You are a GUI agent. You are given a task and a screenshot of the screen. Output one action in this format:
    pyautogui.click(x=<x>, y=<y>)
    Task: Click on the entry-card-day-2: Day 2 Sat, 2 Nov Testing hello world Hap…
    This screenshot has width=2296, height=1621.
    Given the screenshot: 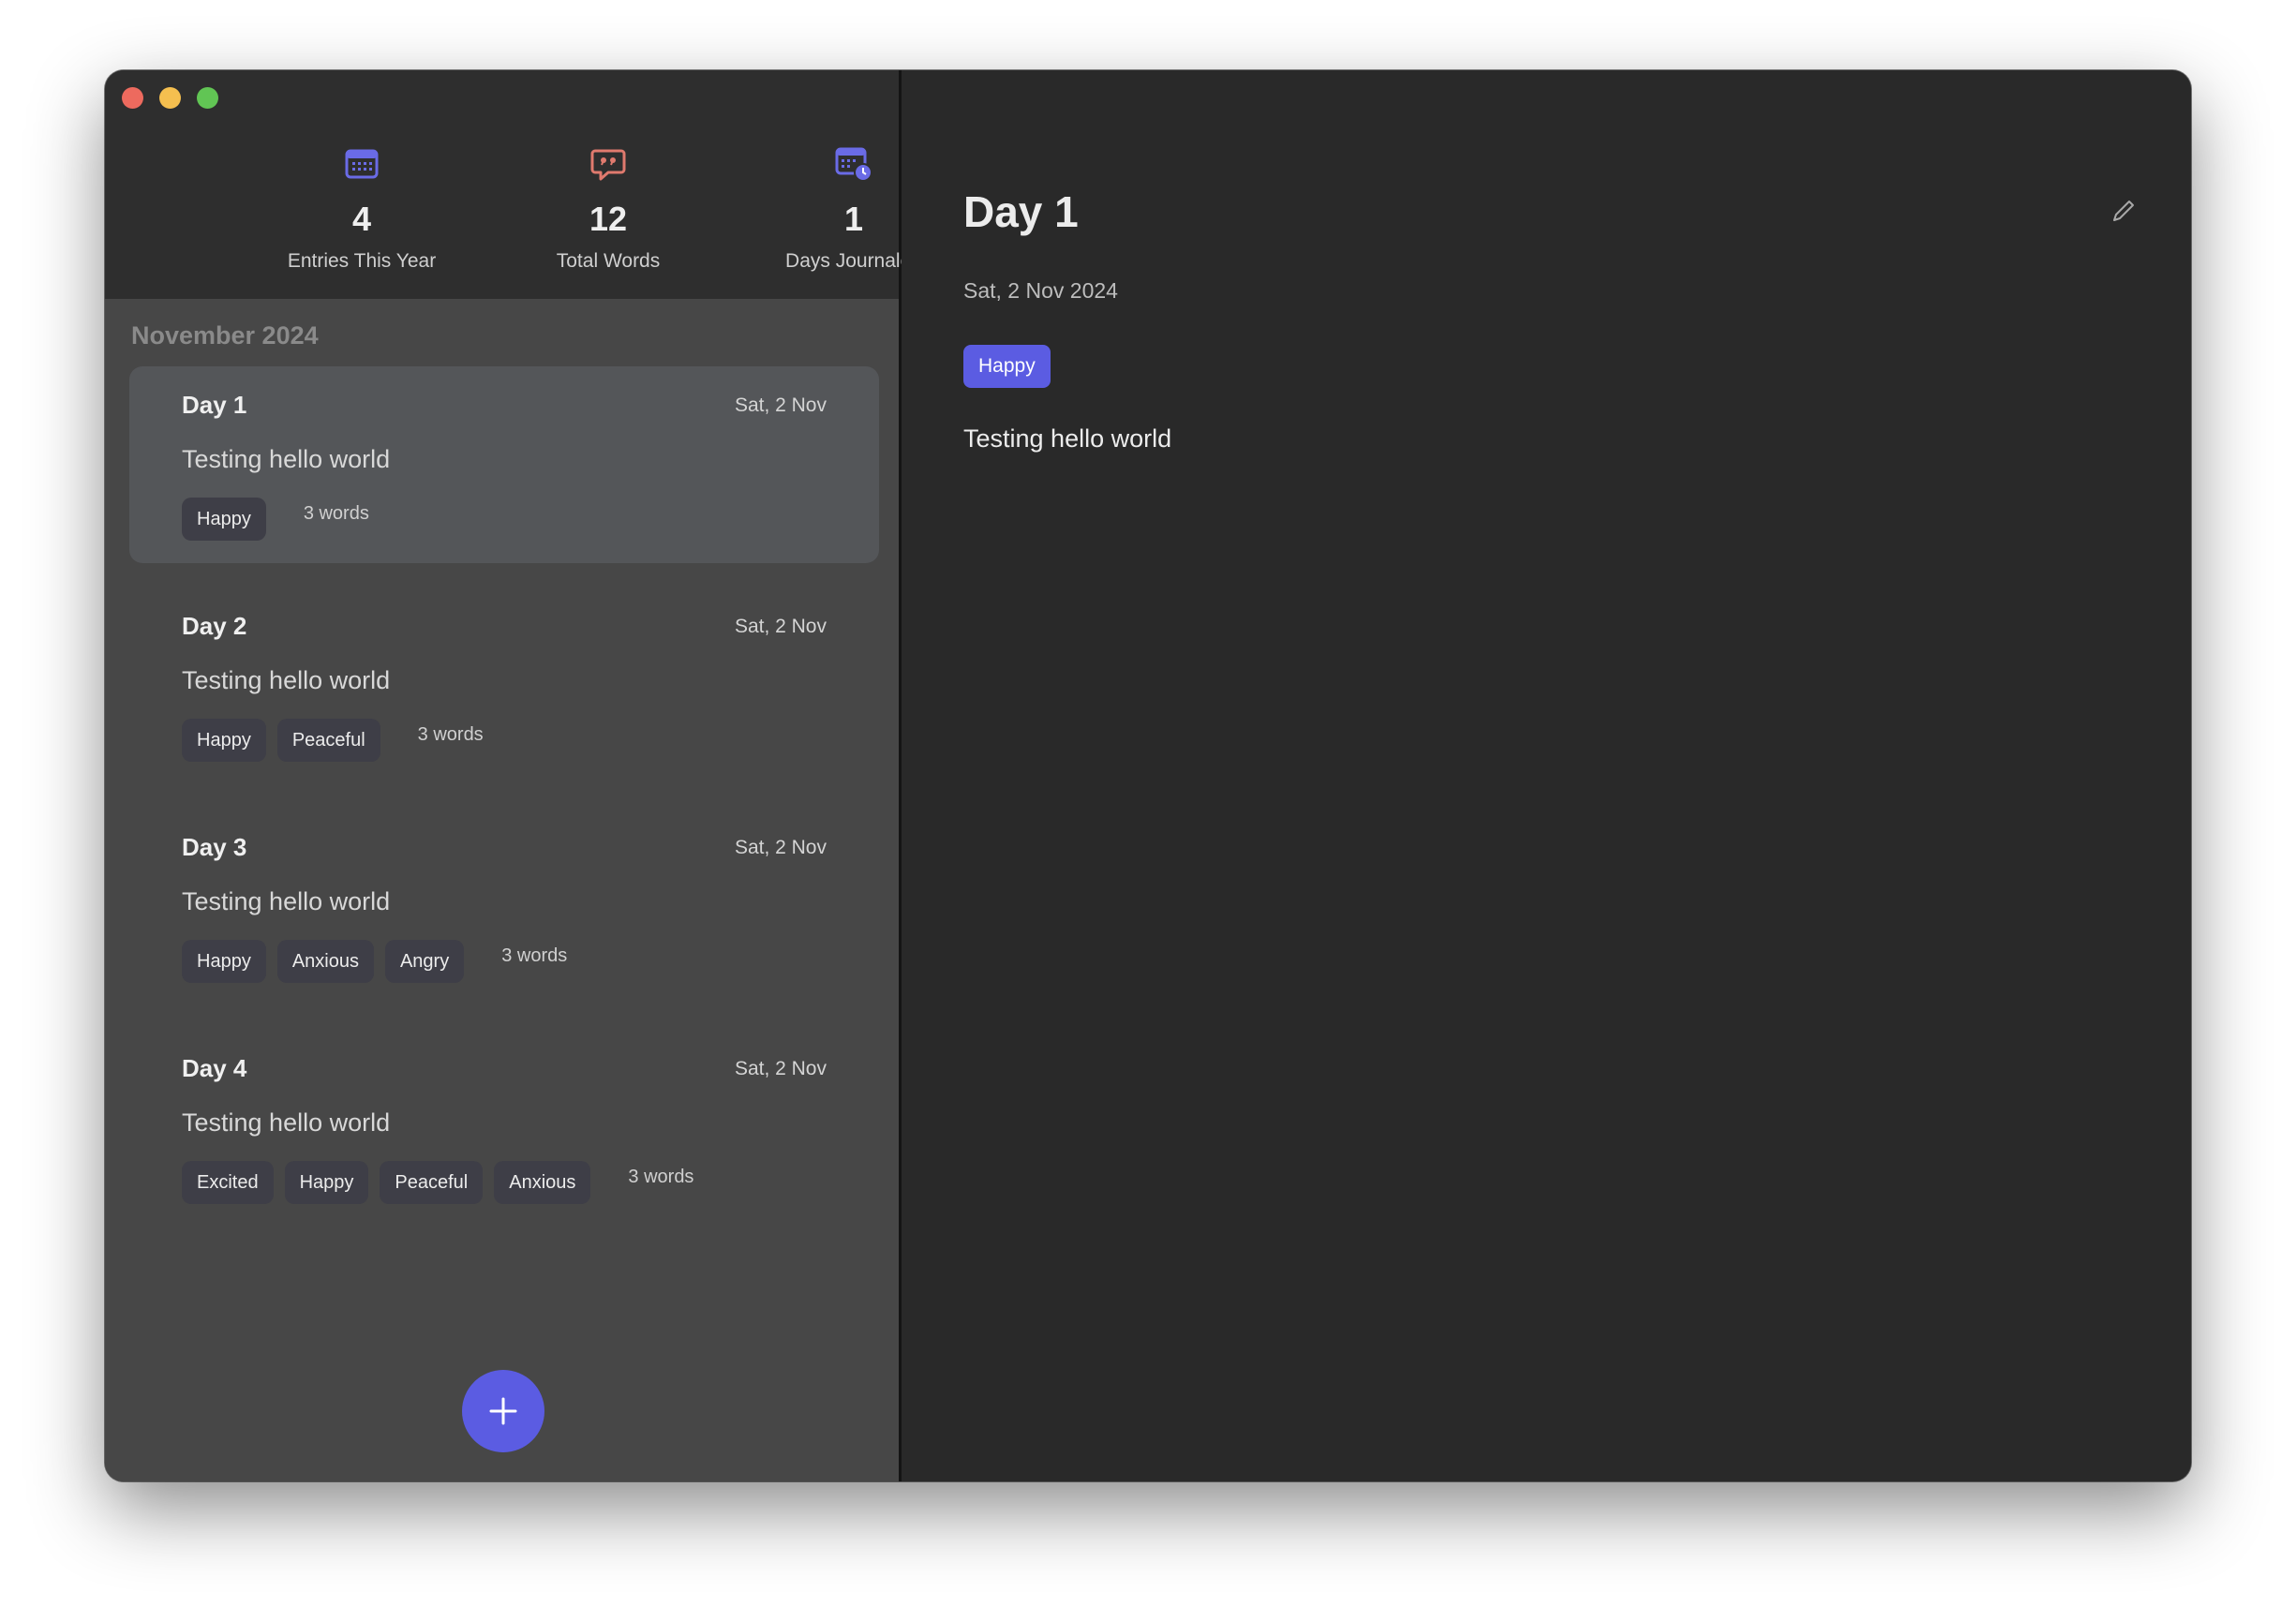 What is the action you would take?
    pyautogui.click(x=504, y=685)
    